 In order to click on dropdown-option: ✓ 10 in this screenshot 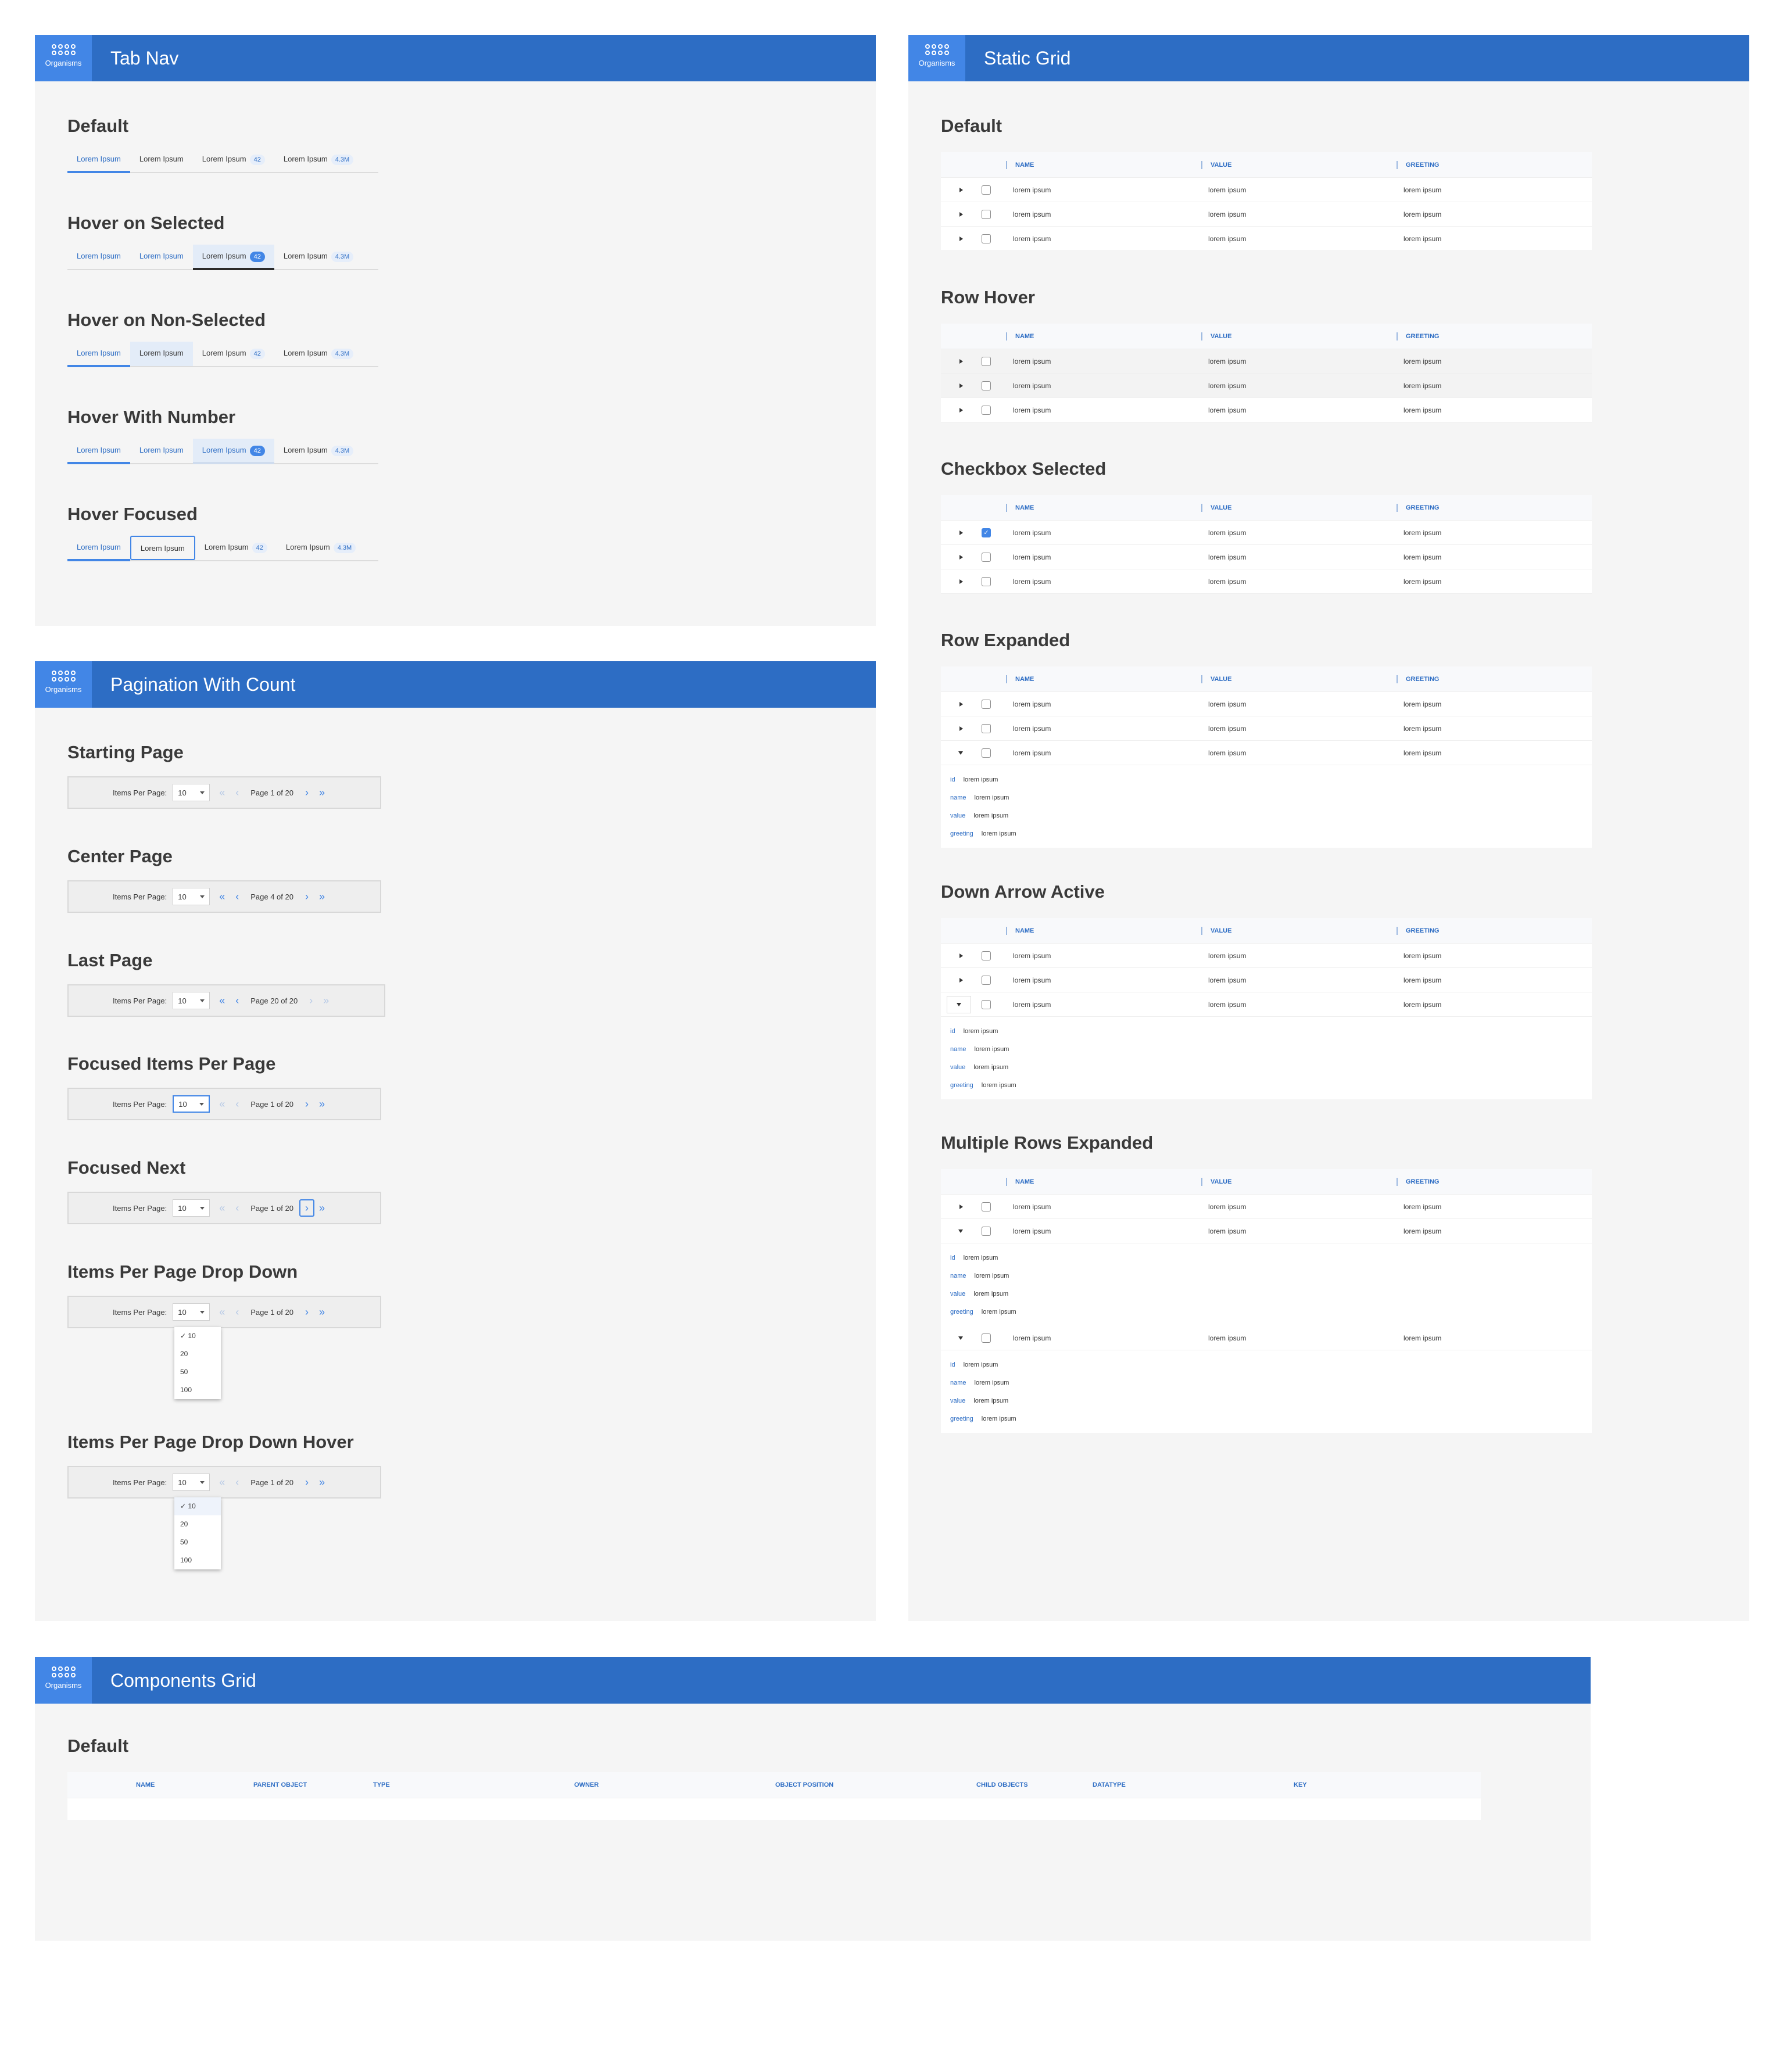, I will do `click(197, 1506)`.